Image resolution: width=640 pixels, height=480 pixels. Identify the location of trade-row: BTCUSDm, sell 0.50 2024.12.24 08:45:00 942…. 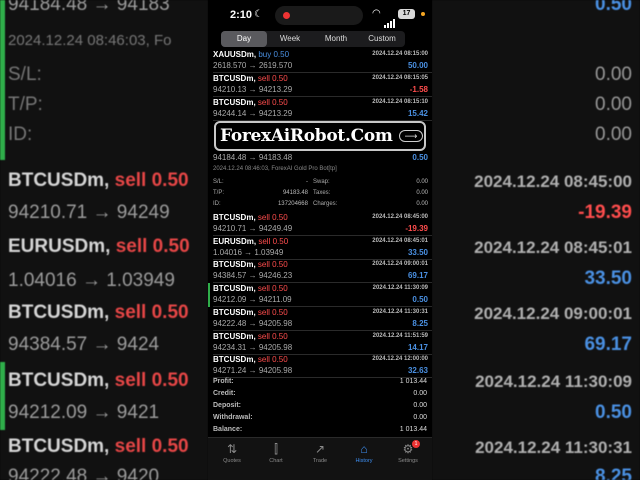
(320, 224).